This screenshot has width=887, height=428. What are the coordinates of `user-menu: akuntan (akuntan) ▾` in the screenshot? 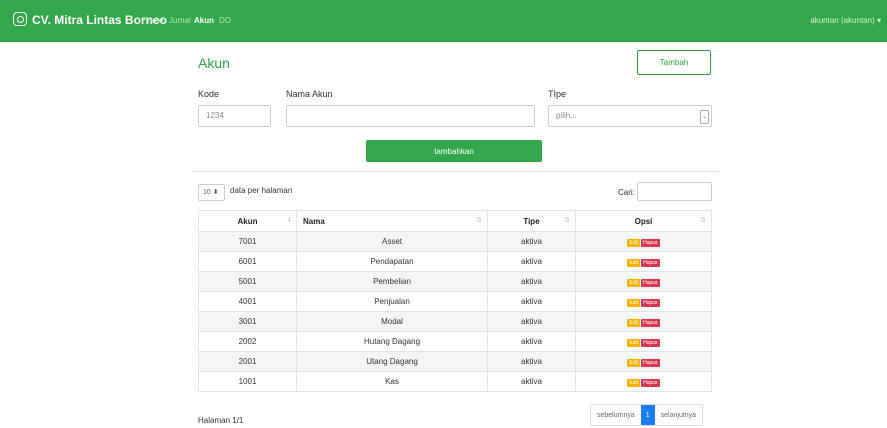 It's located at (845, 20).